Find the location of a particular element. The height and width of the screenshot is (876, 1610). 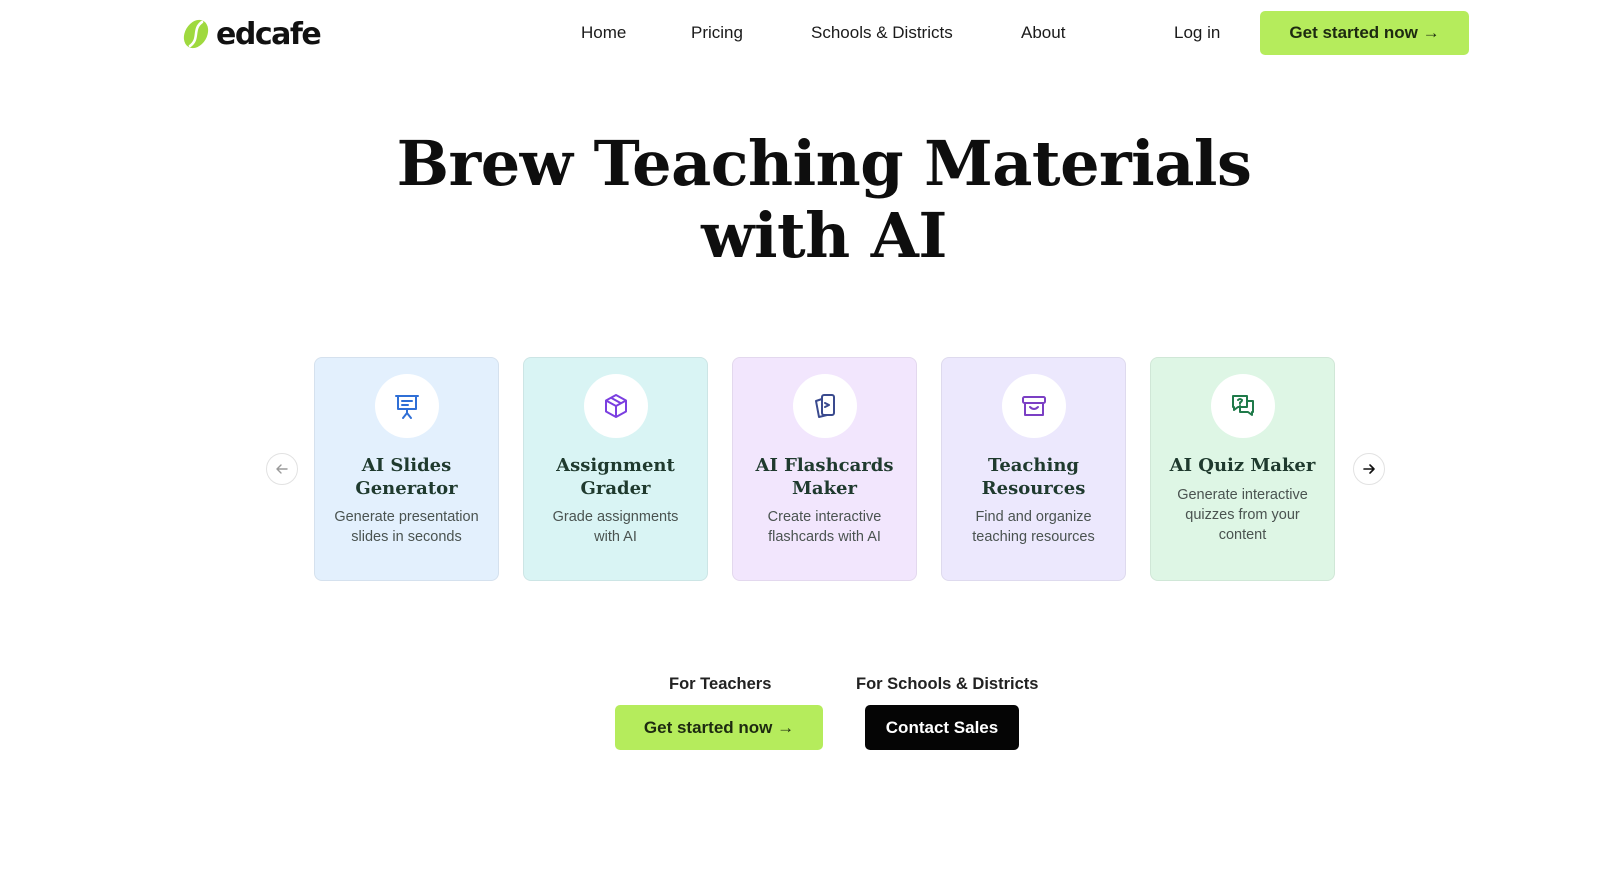

cube-icon is located at coordinates (616, 406).